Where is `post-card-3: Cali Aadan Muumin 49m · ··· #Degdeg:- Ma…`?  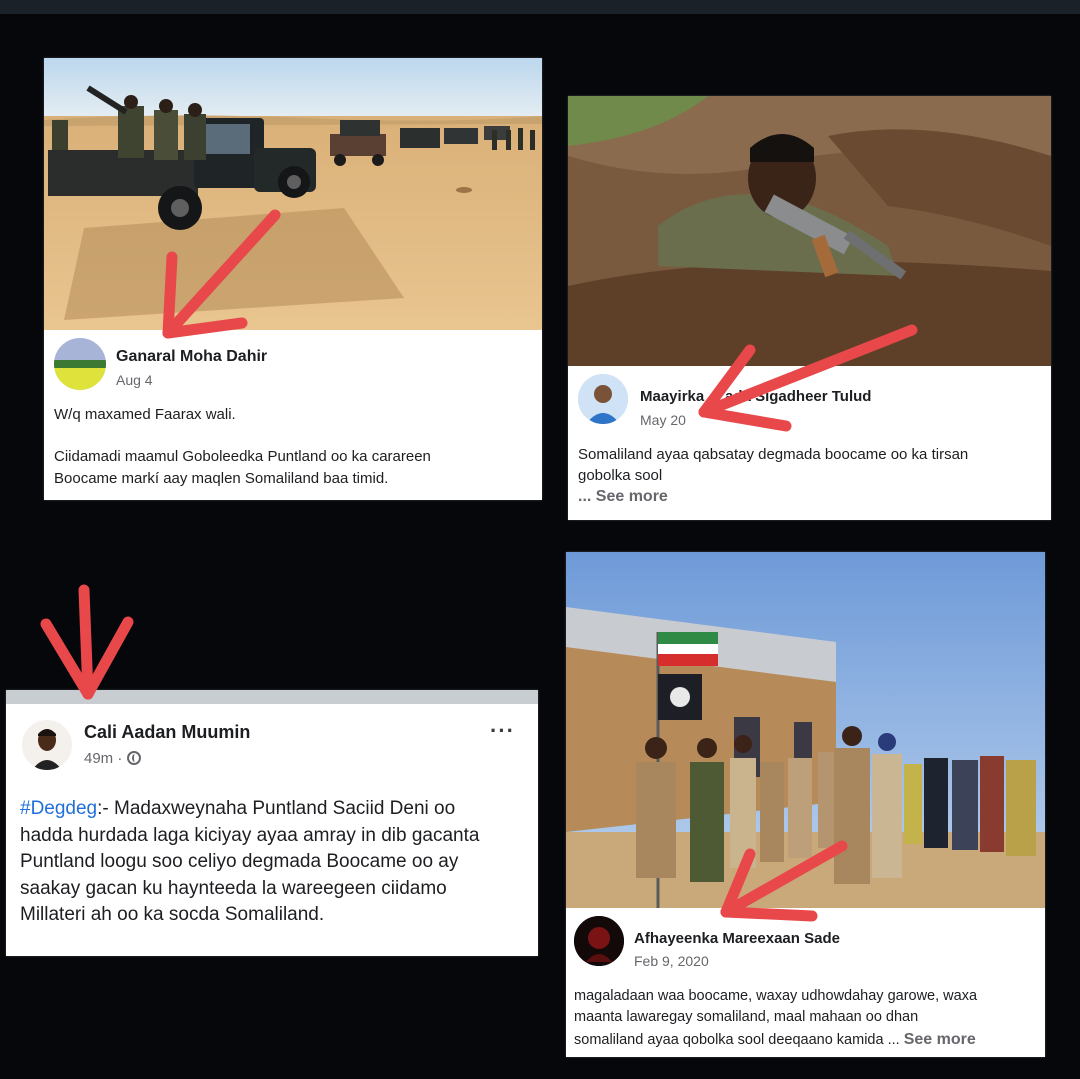
post-card-3: Cali Aadan Muumin 49m · ··· #Degdeg:- Ma… is located at coordinates (272, 823).